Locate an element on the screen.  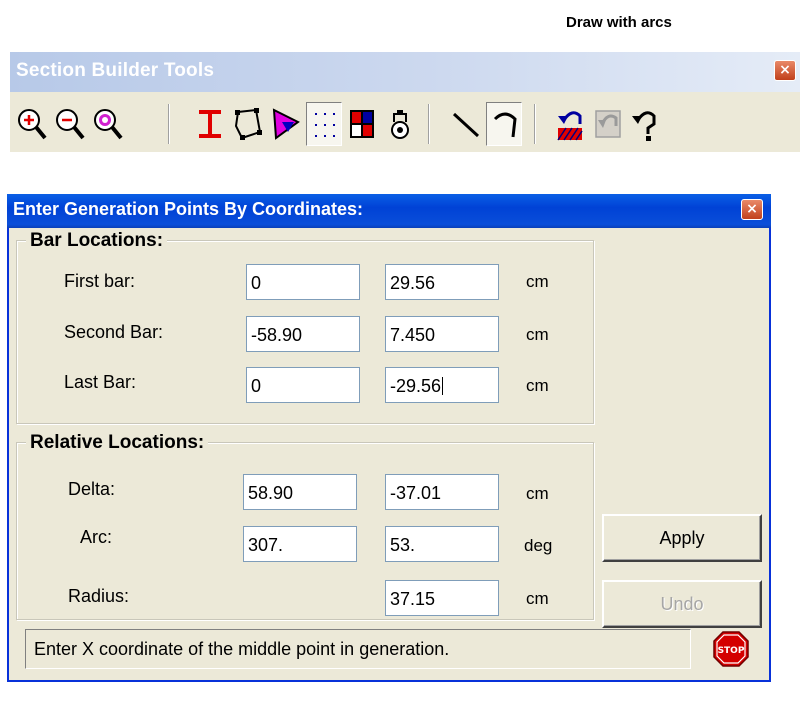
stop-icon-text: STOP is located at coordinates (731, 651).